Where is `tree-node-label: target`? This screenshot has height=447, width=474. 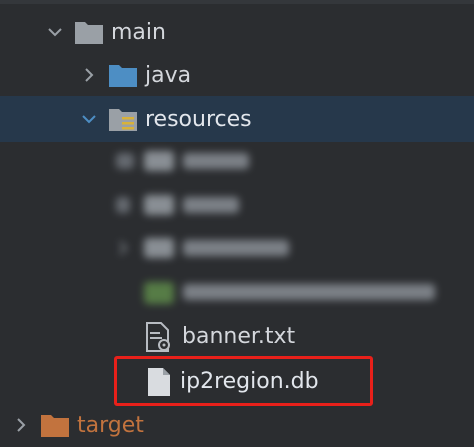
tree-node-label: target is located at coordinates (110, 425).